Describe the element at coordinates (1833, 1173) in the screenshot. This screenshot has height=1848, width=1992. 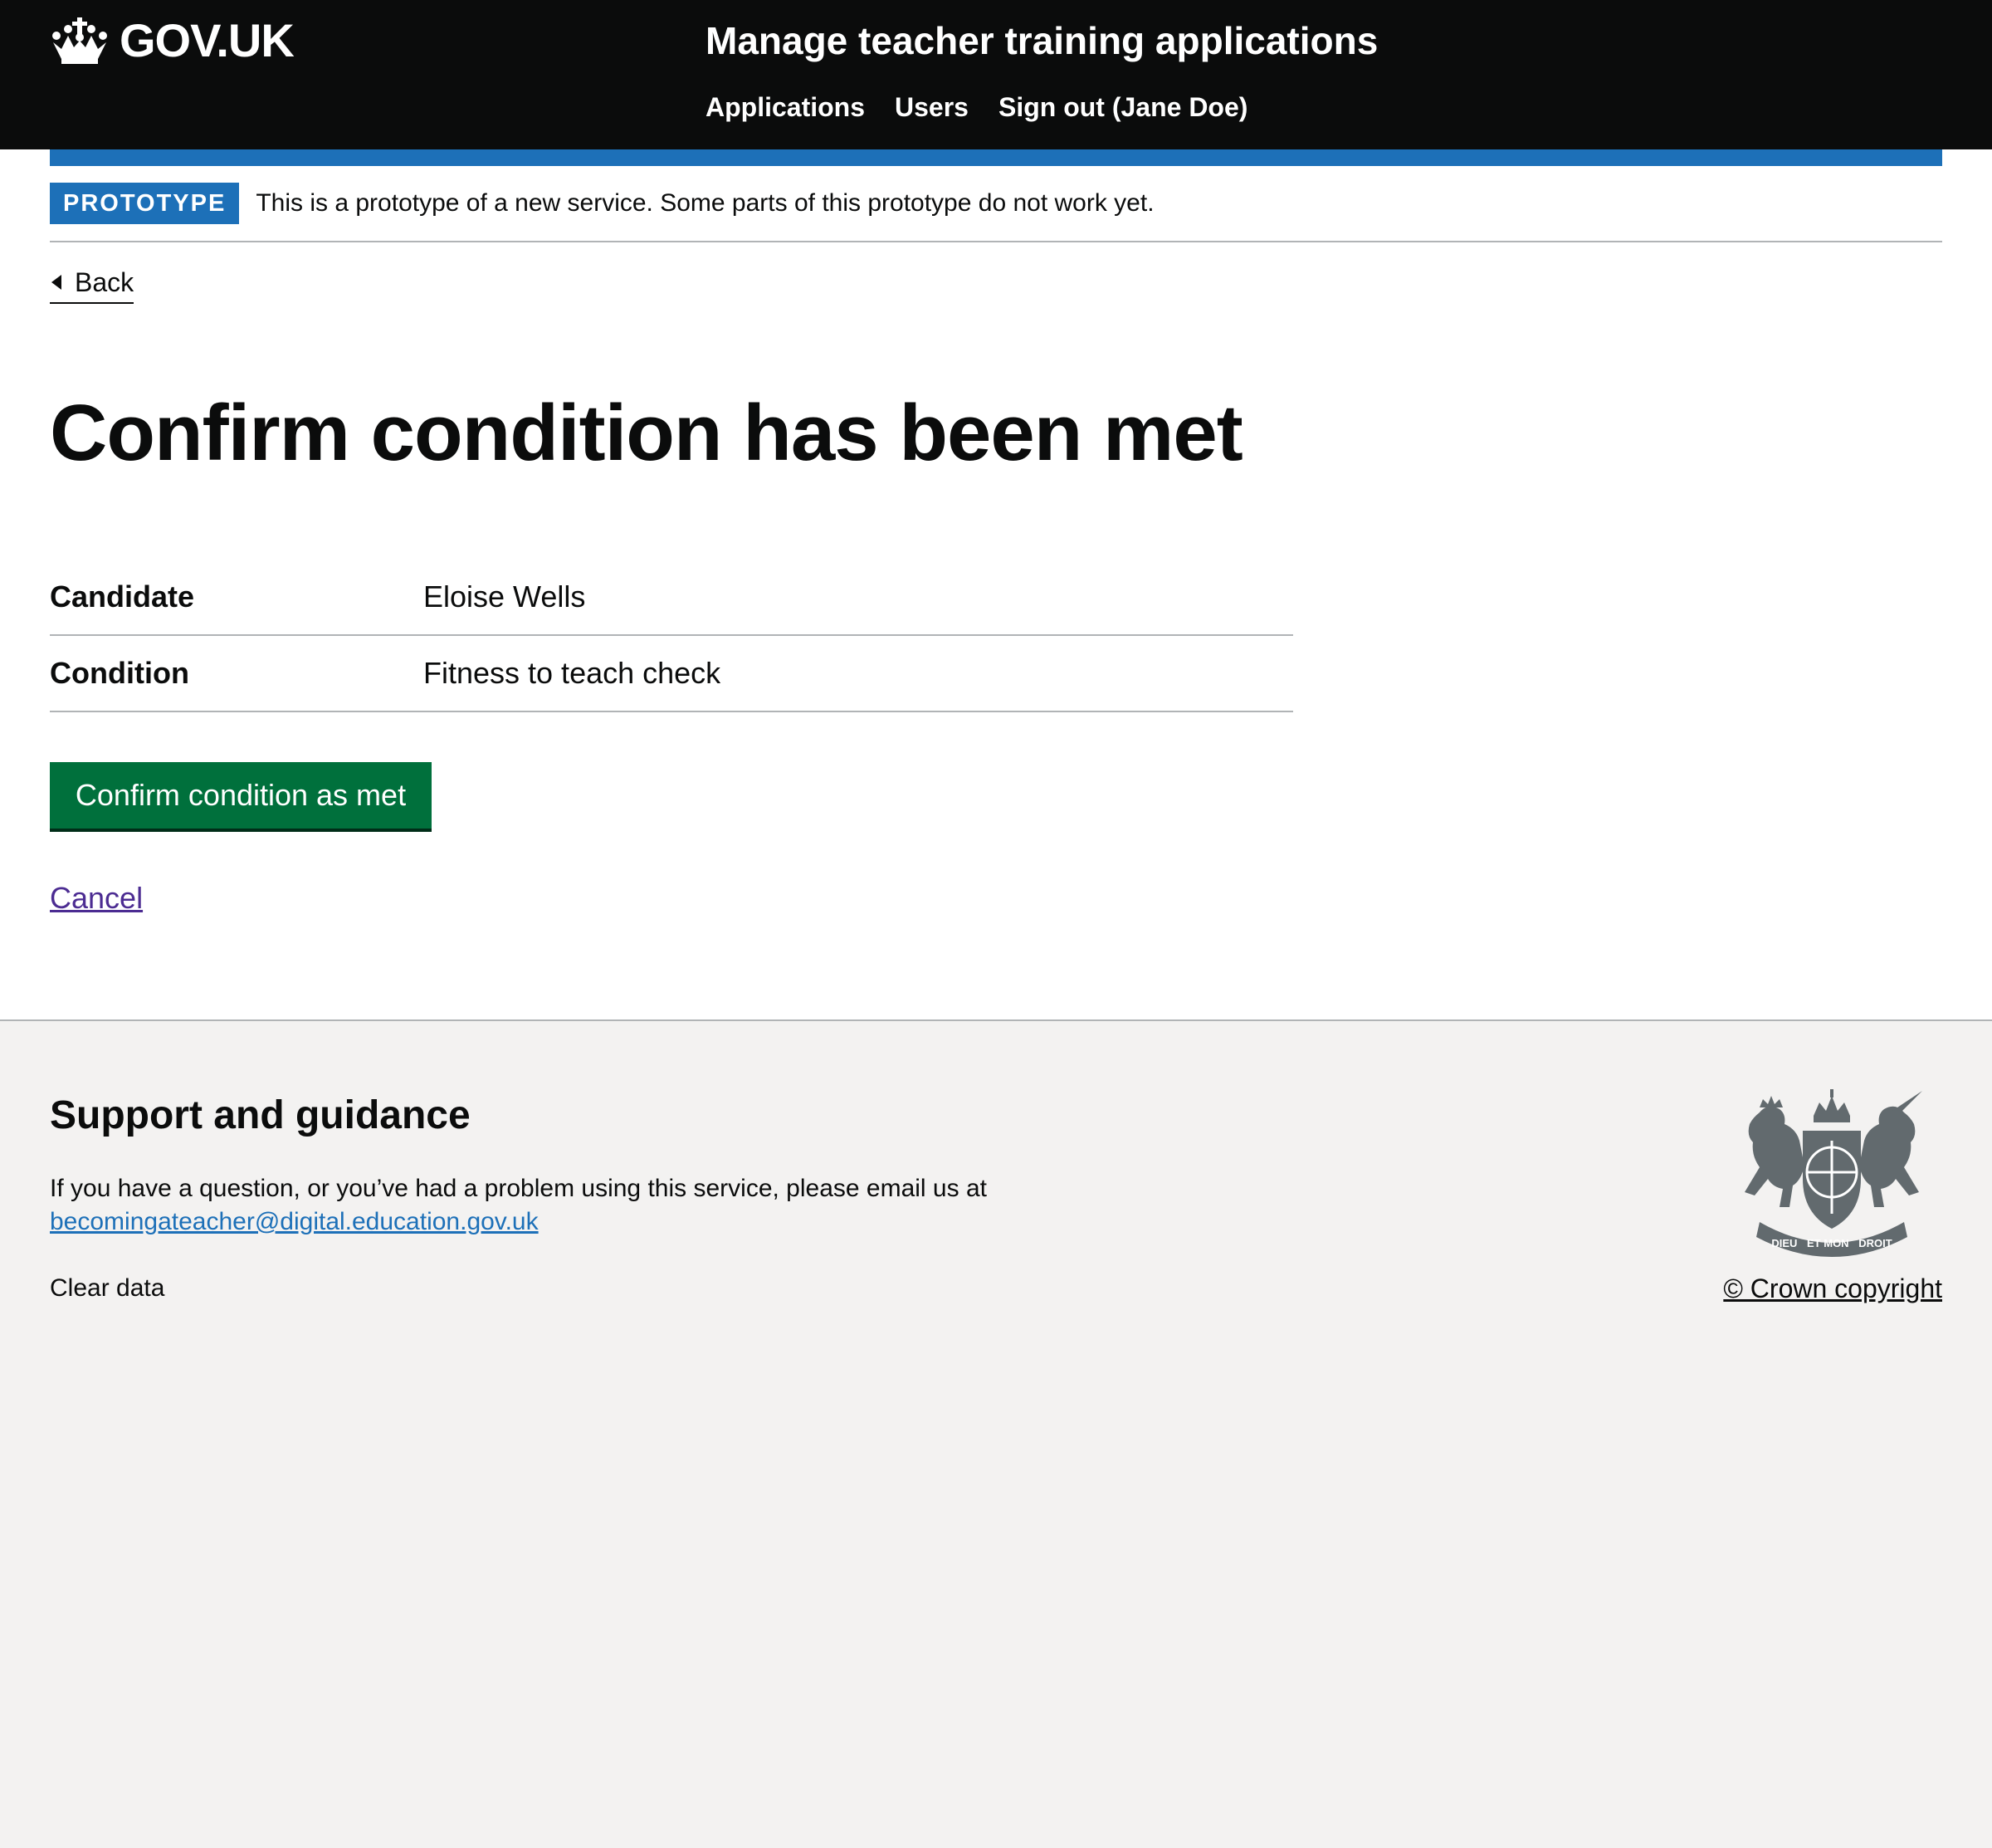
I see `royal-coat-of-arms-icon: DIEU ET MON DROIT` at that location.